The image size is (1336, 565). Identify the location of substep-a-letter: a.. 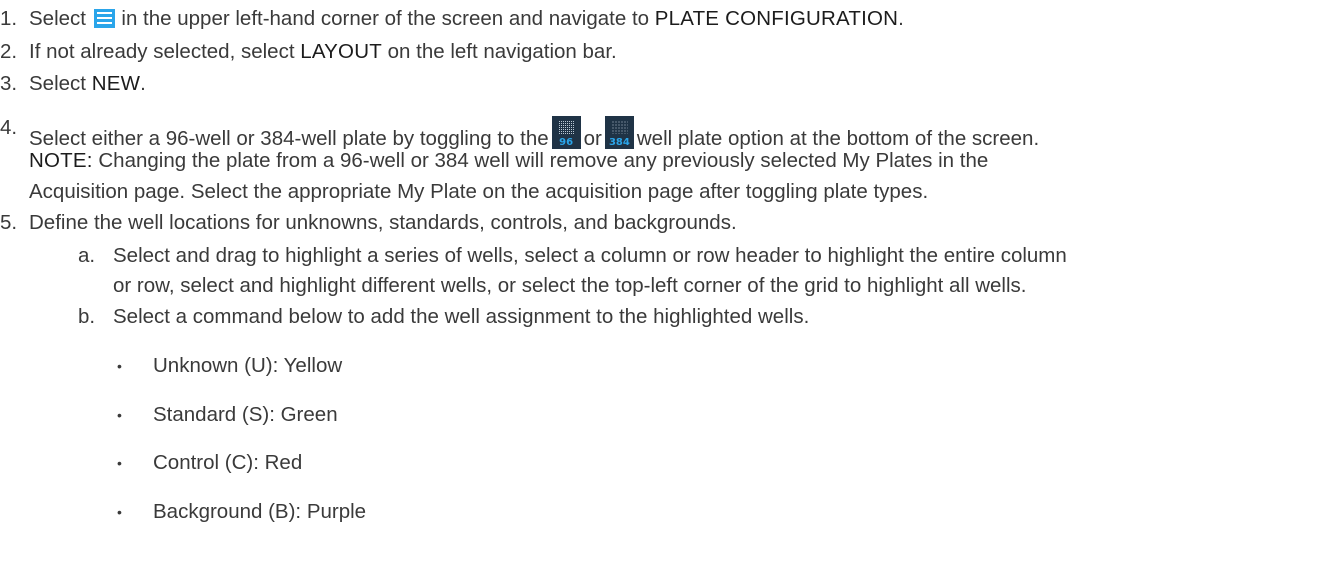
(87, 255).